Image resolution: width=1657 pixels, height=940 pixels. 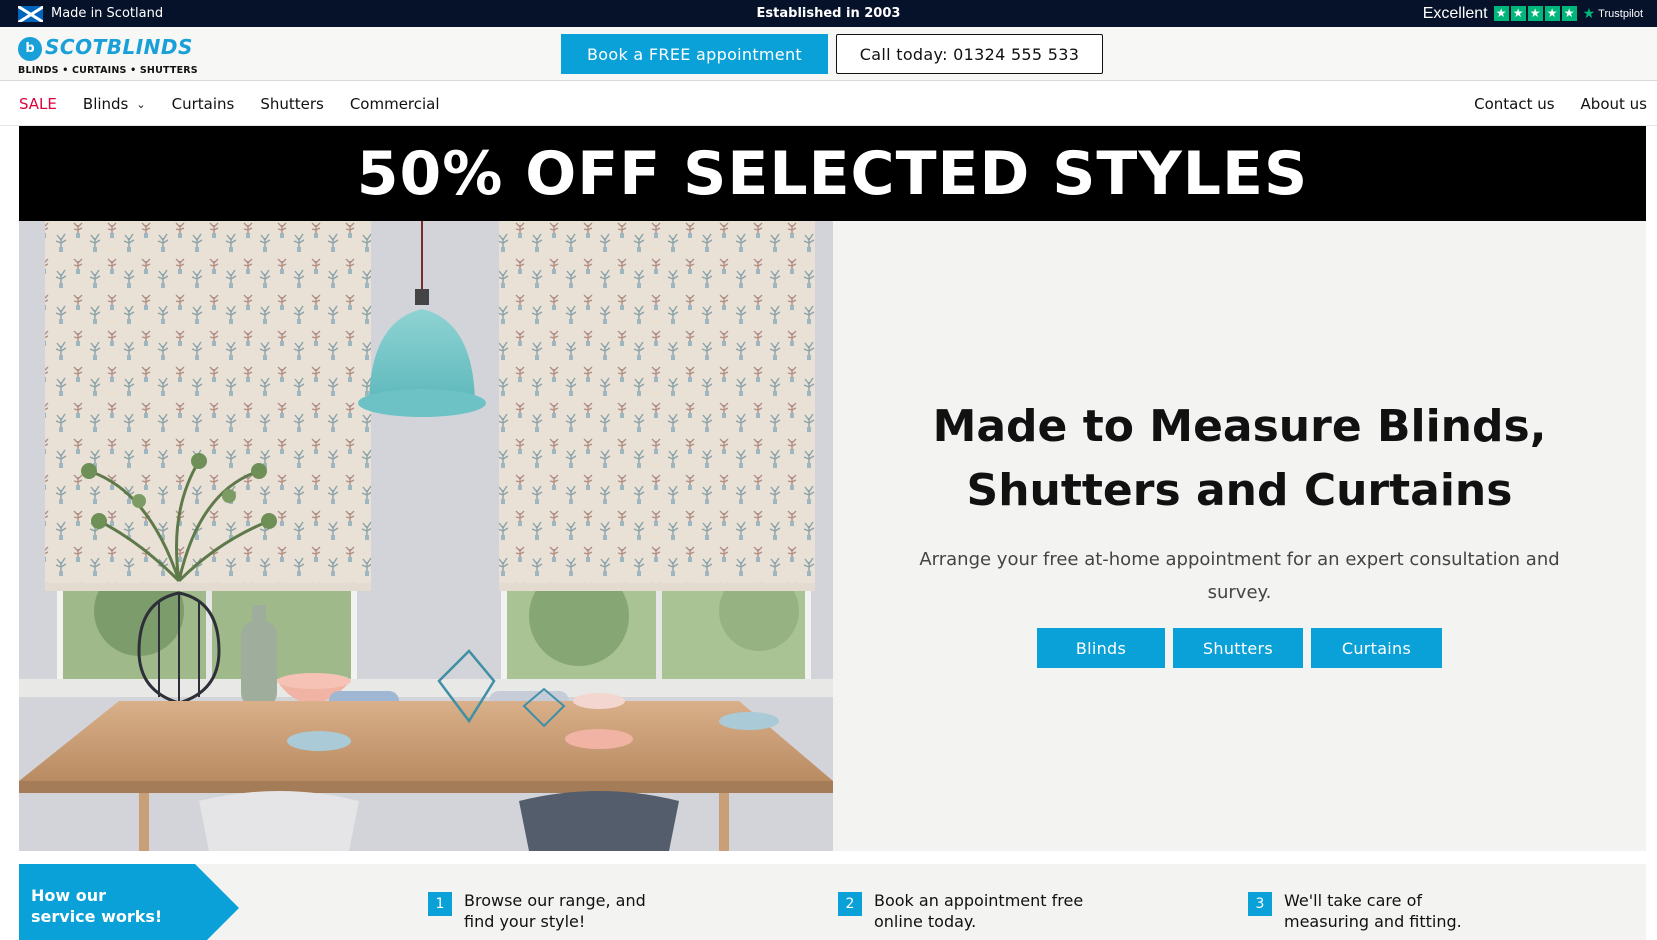 I want to click on curtains-button: Curtains, so click(x=1376, y=648).